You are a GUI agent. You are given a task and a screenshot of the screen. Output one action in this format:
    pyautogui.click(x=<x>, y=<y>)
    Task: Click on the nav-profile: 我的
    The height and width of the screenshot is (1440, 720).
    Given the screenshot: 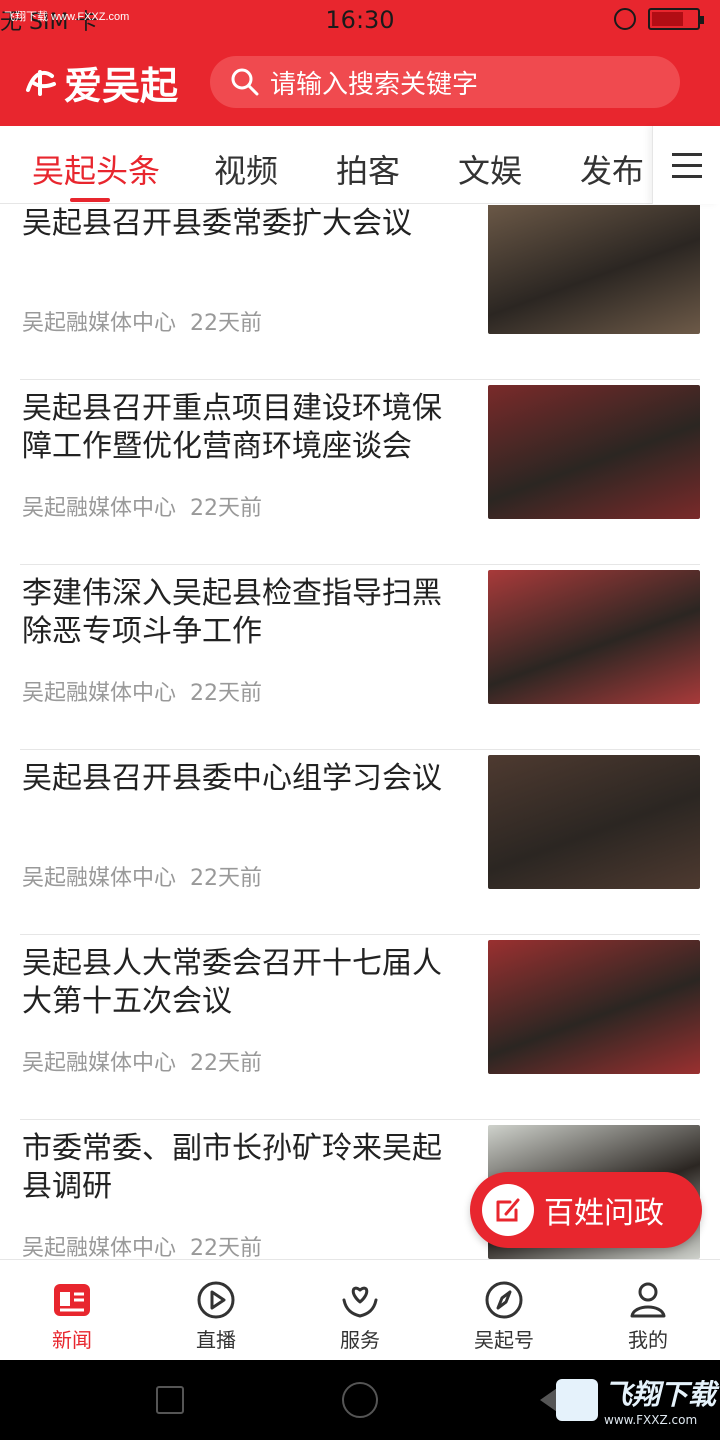 What is the action you would take?
    pyautogui.click(x=648, y=1310)
    